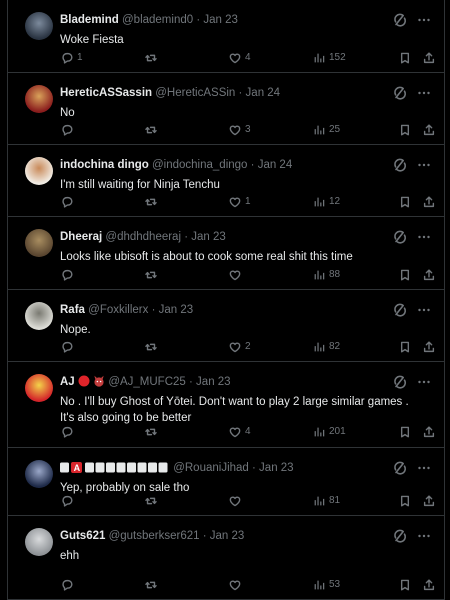 The height and width of the screenshot is (600, 450). I want to click on reply-post: Rafa @Foxkillerx · Jan 23 Nope. 2 82, so click(226, 326).